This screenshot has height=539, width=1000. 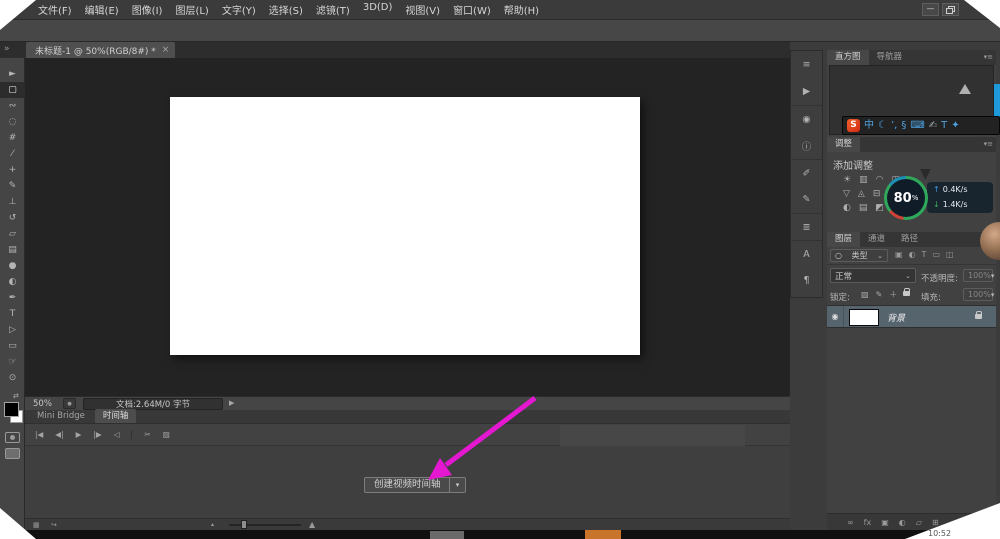 What do you see at coordinates (899, 254) in the screenshot?
I see `filter-pixel-layers-icon: ▣` at bounding box center [899, 254].